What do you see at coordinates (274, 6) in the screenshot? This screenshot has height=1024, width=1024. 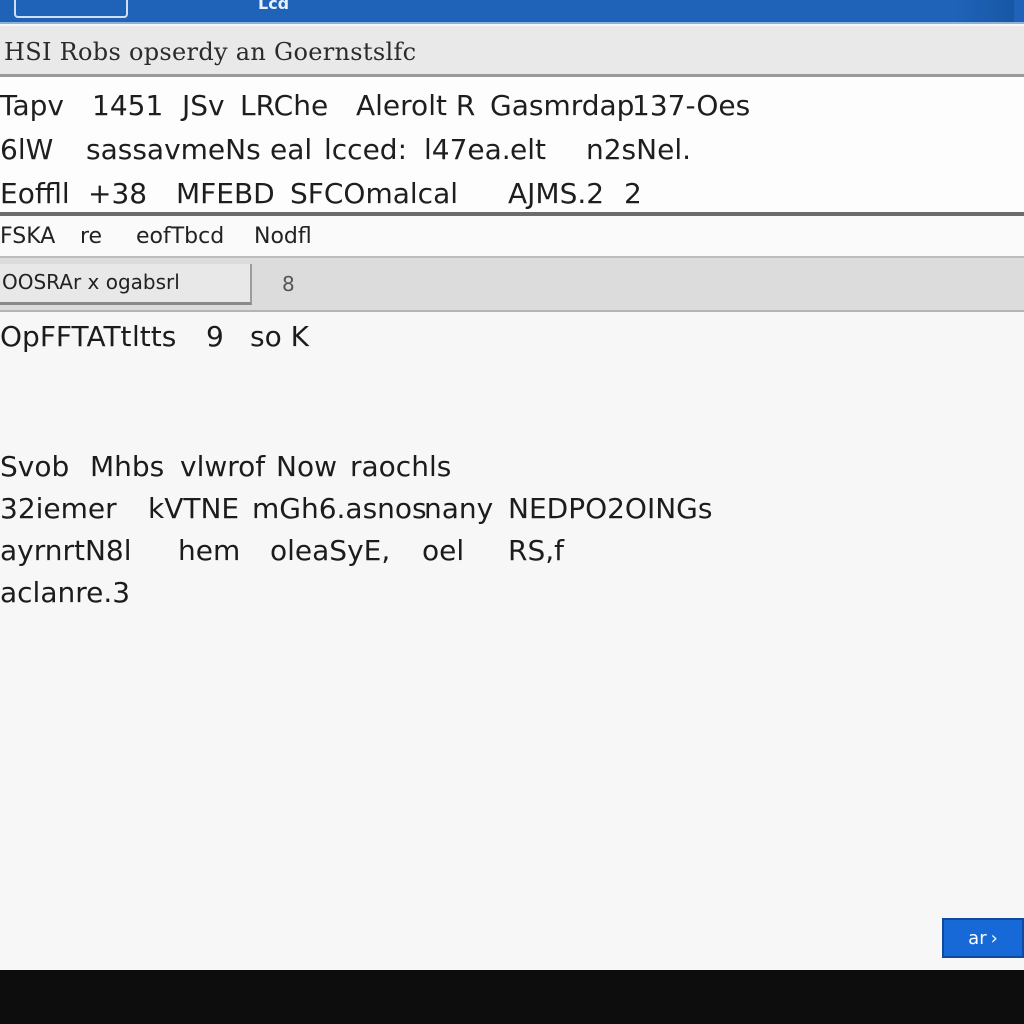 I see `window-title: Lcd` at bounding box center [274, 6].